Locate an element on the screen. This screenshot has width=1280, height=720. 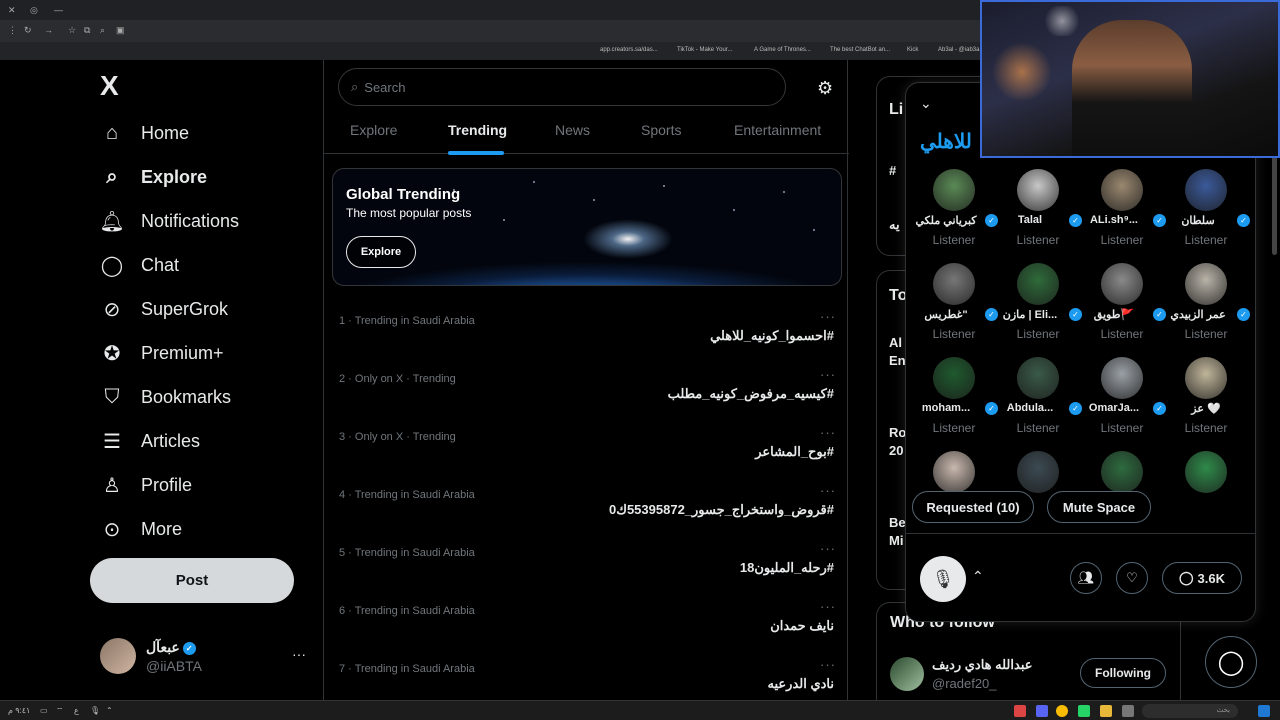
bookmark-icon: ⛉ is located at coordinates (112, 396).